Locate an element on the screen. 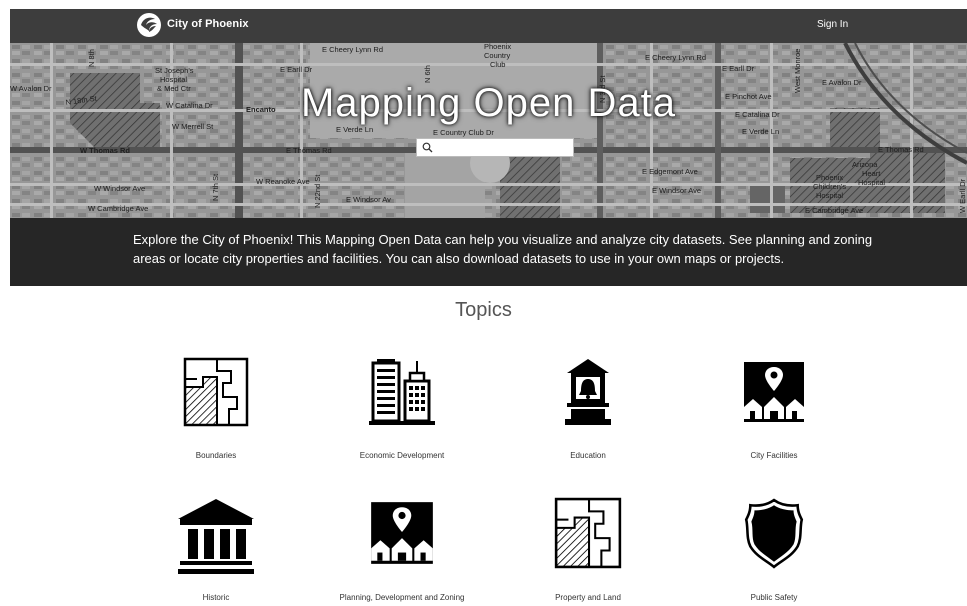  classical-building-icon is located at coordinates (216, 536).